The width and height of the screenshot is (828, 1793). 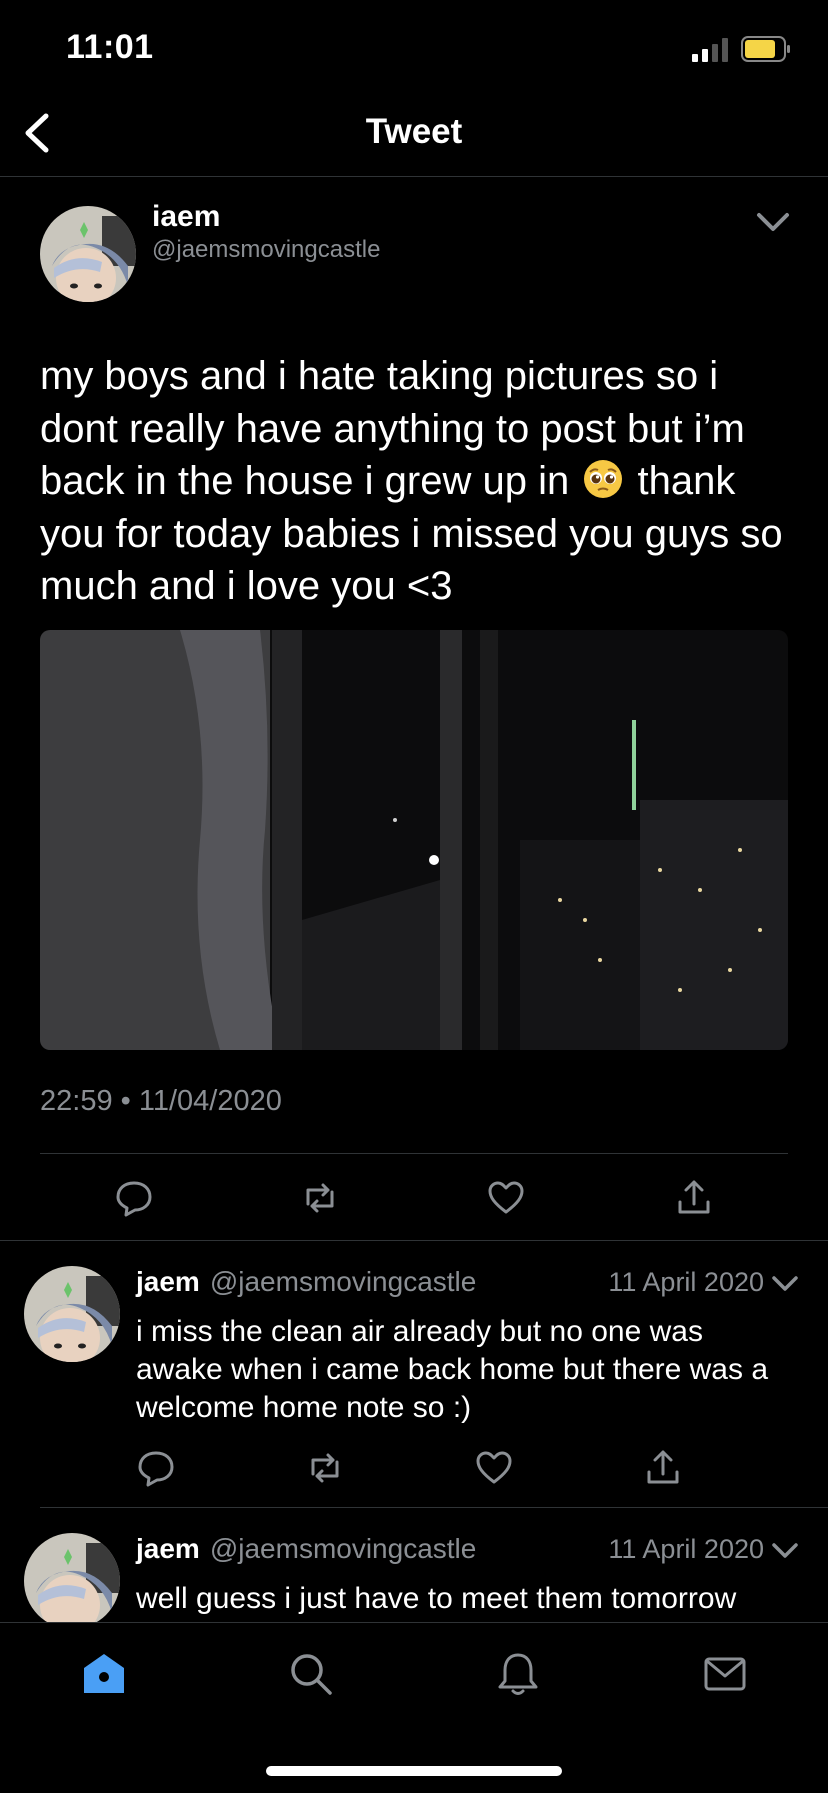 What do you see at coordinates (414, 1197) in the screenshot?
I see `tweet-actions` at bounding box center [414, 1197].